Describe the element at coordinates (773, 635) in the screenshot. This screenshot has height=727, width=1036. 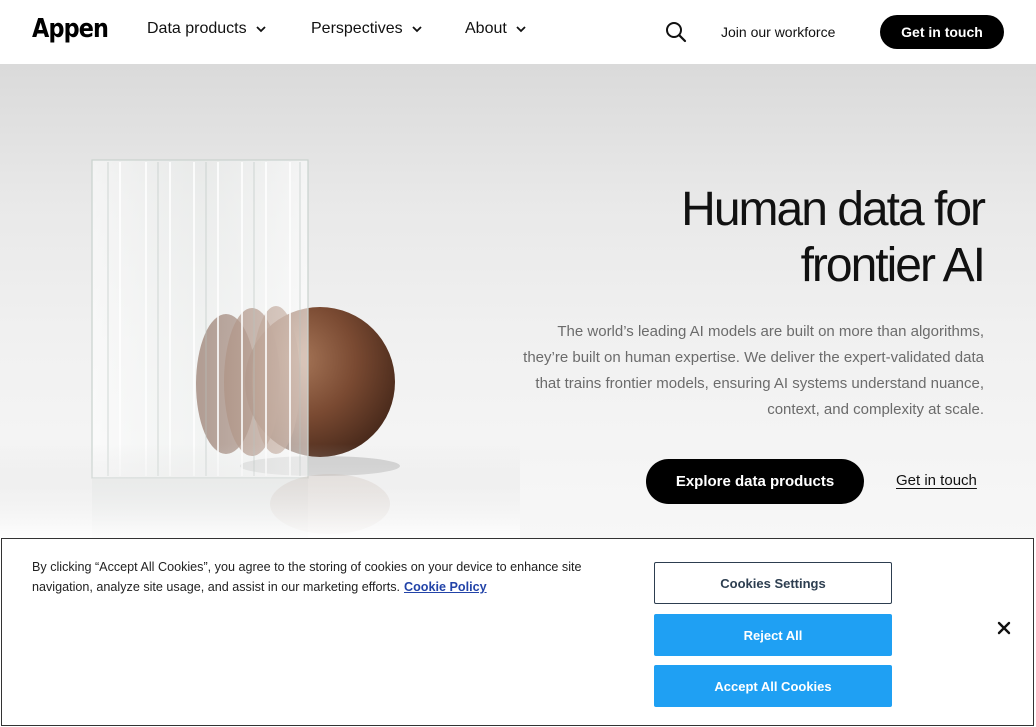
I see `reject-all-button: Reject All` at that location.